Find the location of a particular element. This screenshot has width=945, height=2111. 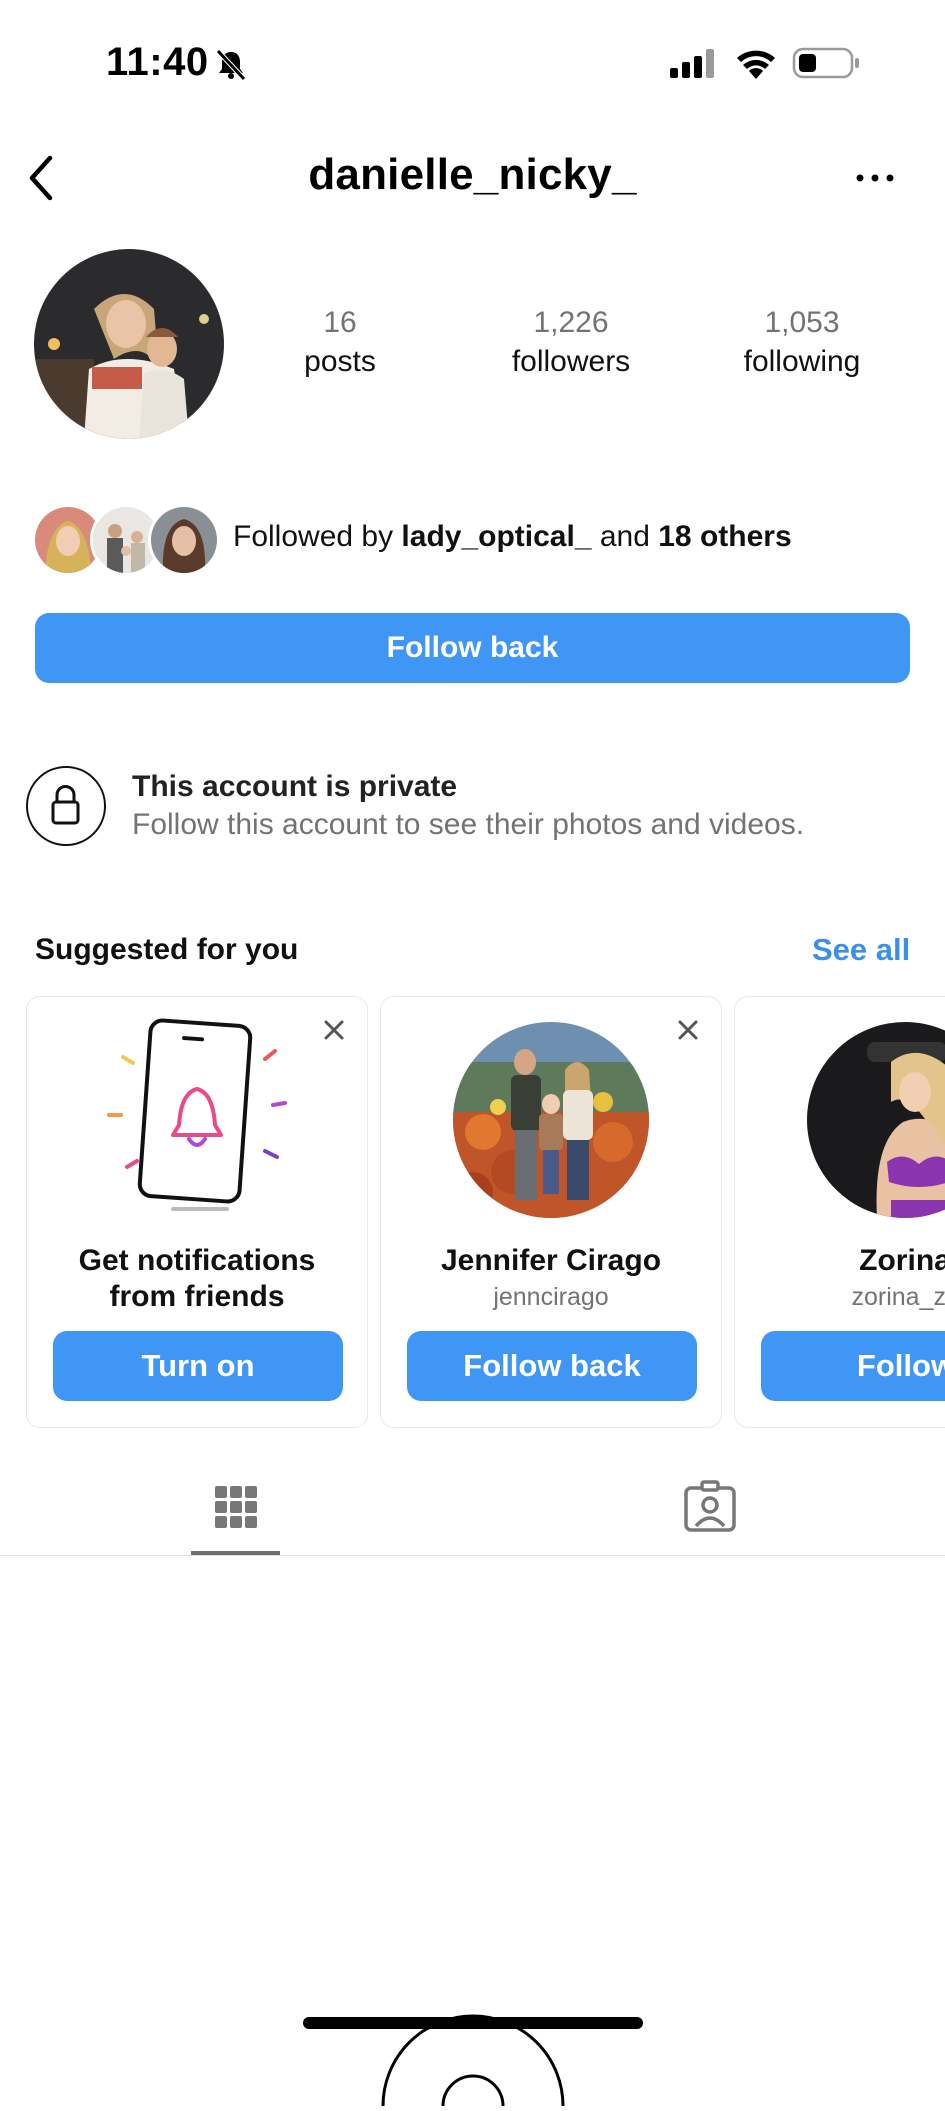

profile-username: danielle_nicky_ is located at coordinates (472, 174).